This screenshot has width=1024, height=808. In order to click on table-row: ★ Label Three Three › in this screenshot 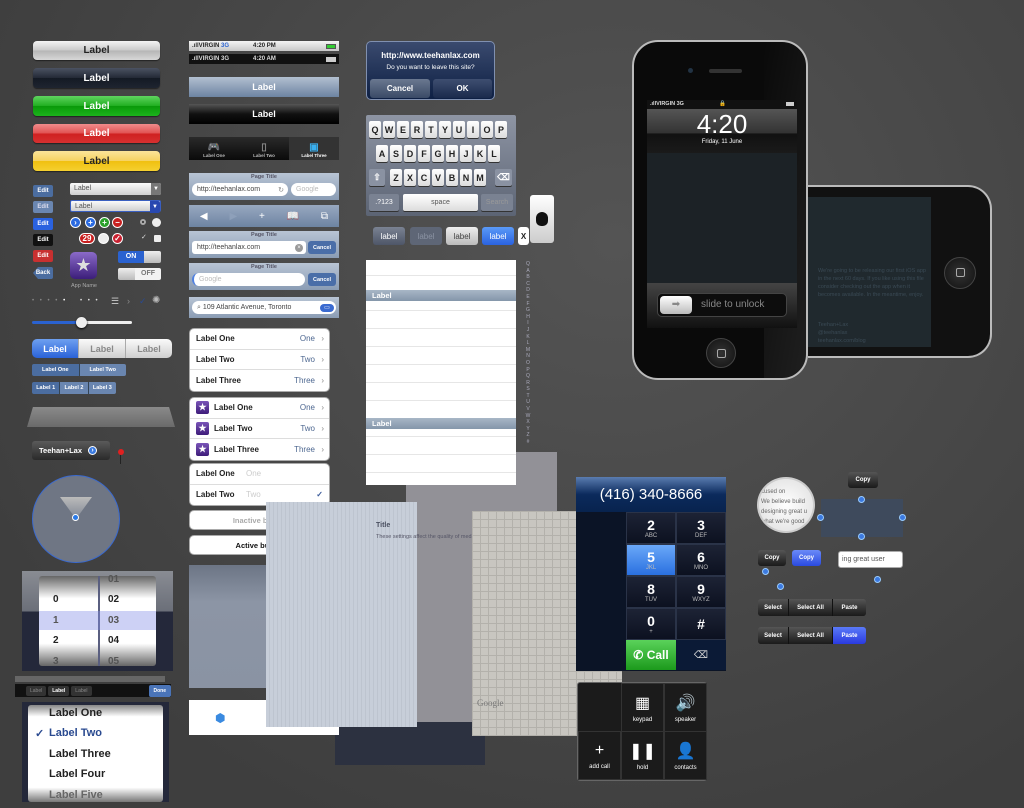, I will do `click(259, 449)`.